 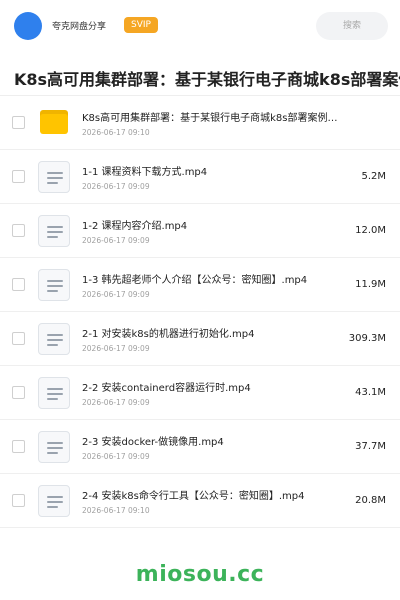 What do you see at coordinates (153, 442) in the screenshot?
I see `file-name: 2-3 安装docker-做镜像用.mp4` at bounding box center [153, 442].